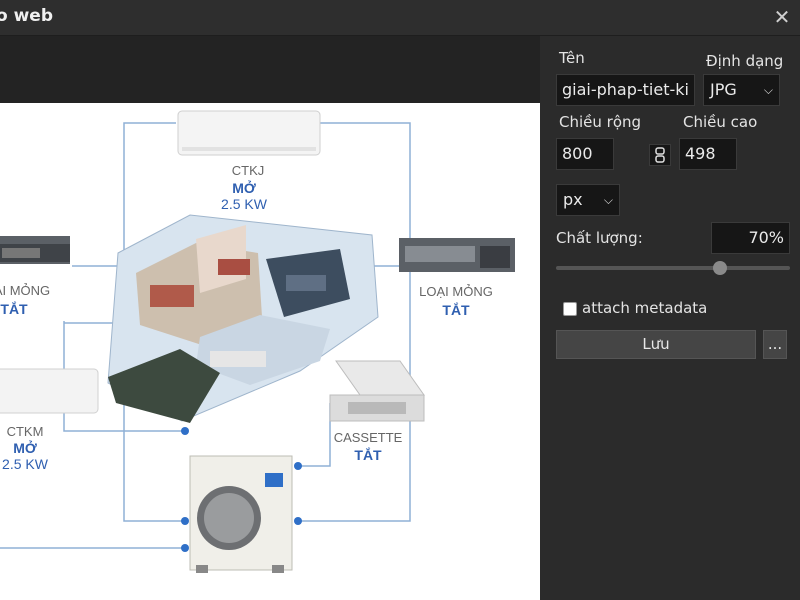  I want to click on cassette-model-label: CASSETTE, so click(368, 437).